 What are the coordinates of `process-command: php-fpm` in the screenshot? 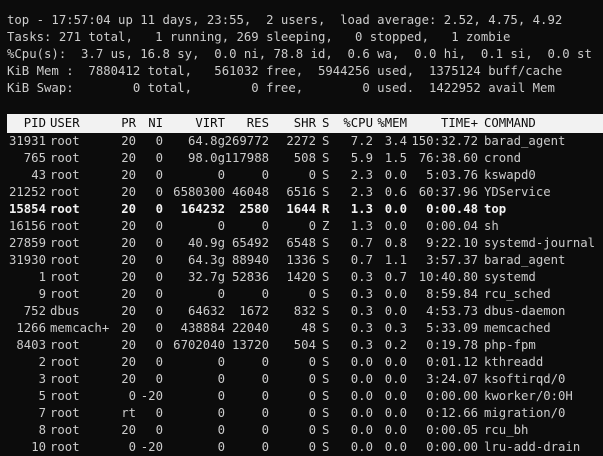 It's located at (510, 345).